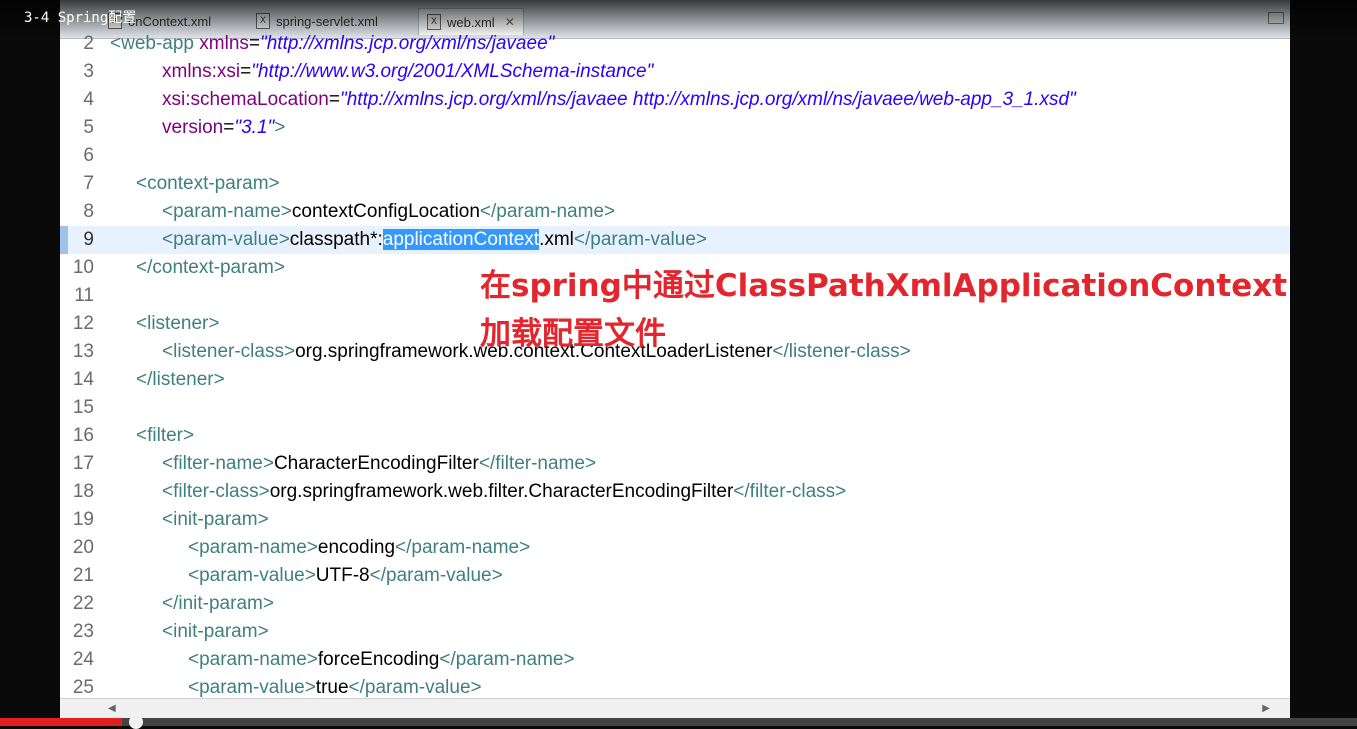 The width and height of the screenshot is (1357, 729). What do you see at coordinates (675, 548) in the screenshot?
I see `code-line: 20 <param-name>encoding</param-name>` at bounding box center [675, 548].